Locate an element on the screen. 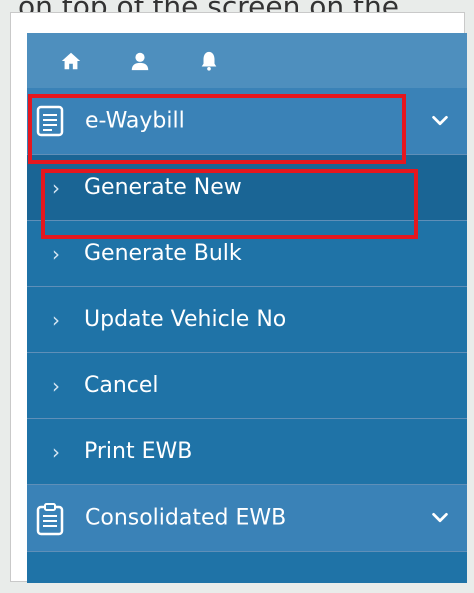 This screenshot has height=593, width=474. menu-item-cancel: › Cancel is located at coordinates (247, 386).